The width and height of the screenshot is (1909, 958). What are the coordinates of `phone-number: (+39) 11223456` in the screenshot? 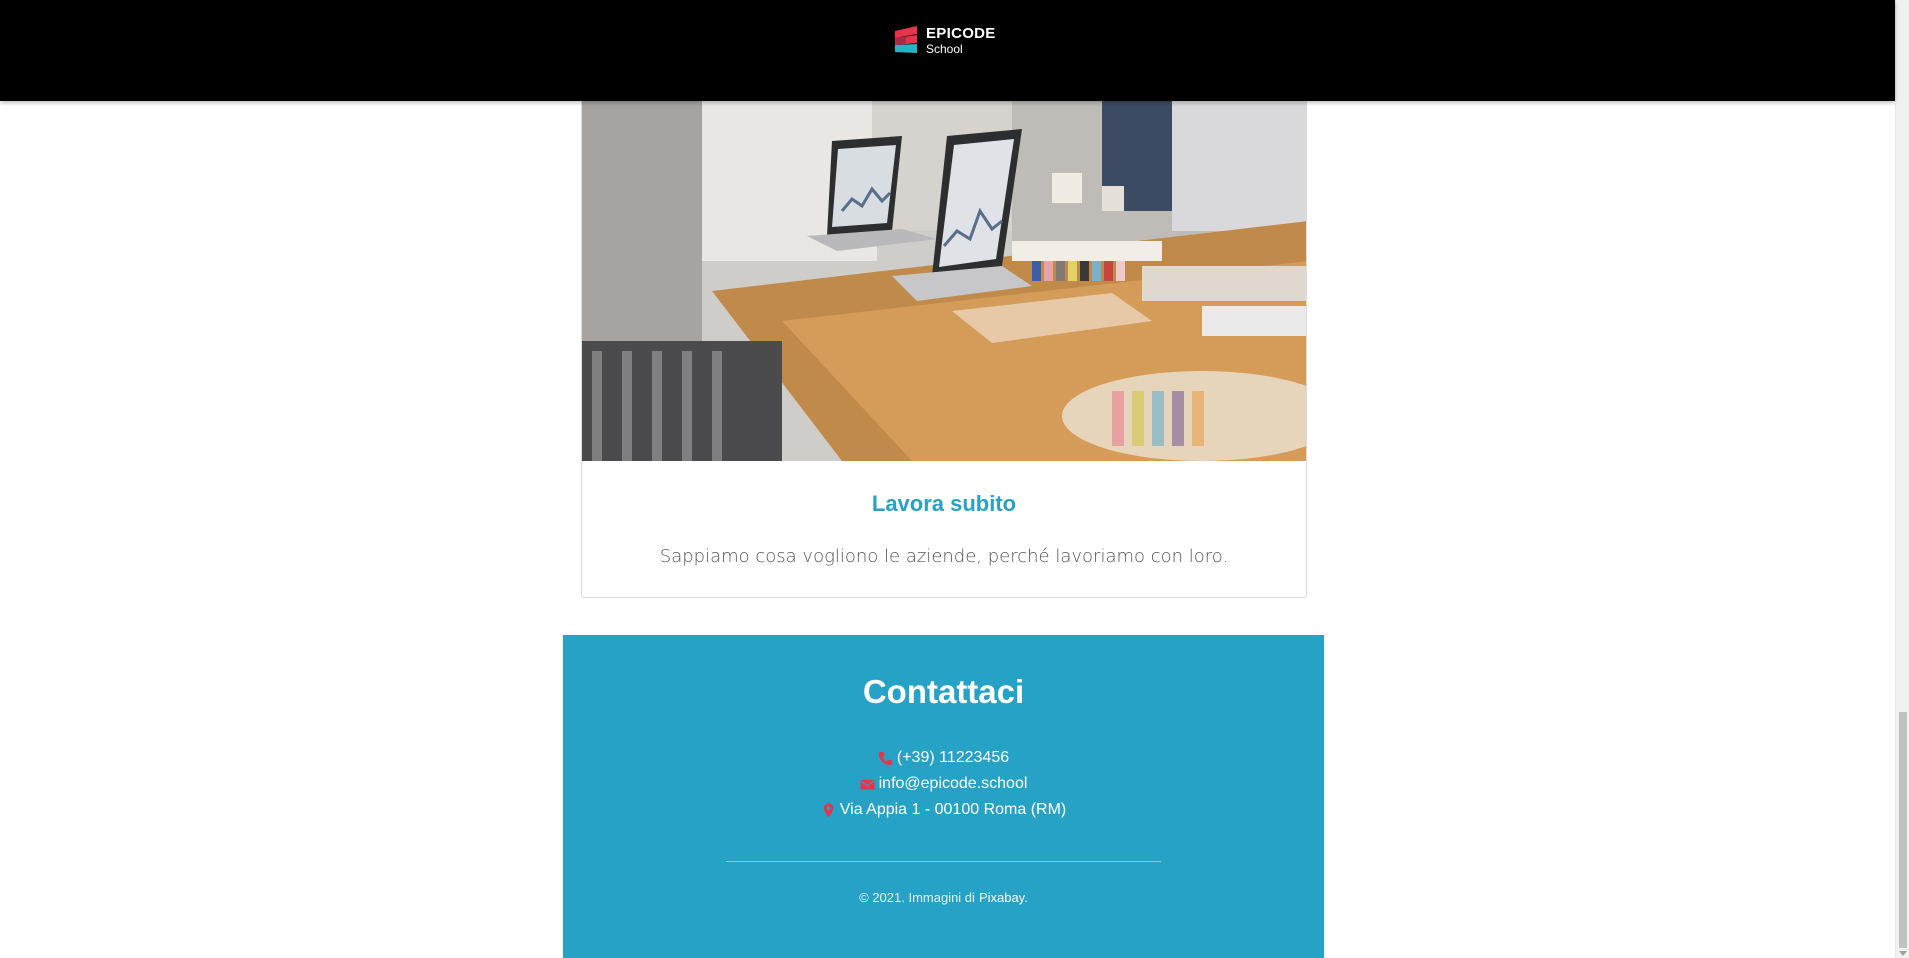 It's located at (953, 758).